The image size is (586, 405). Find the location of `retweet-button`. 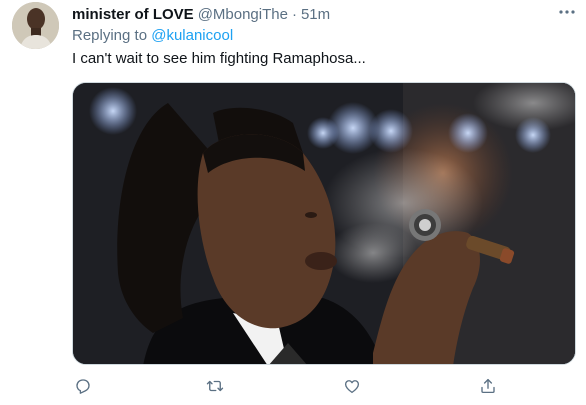

retweet-button is located at coordinates (215, 386).